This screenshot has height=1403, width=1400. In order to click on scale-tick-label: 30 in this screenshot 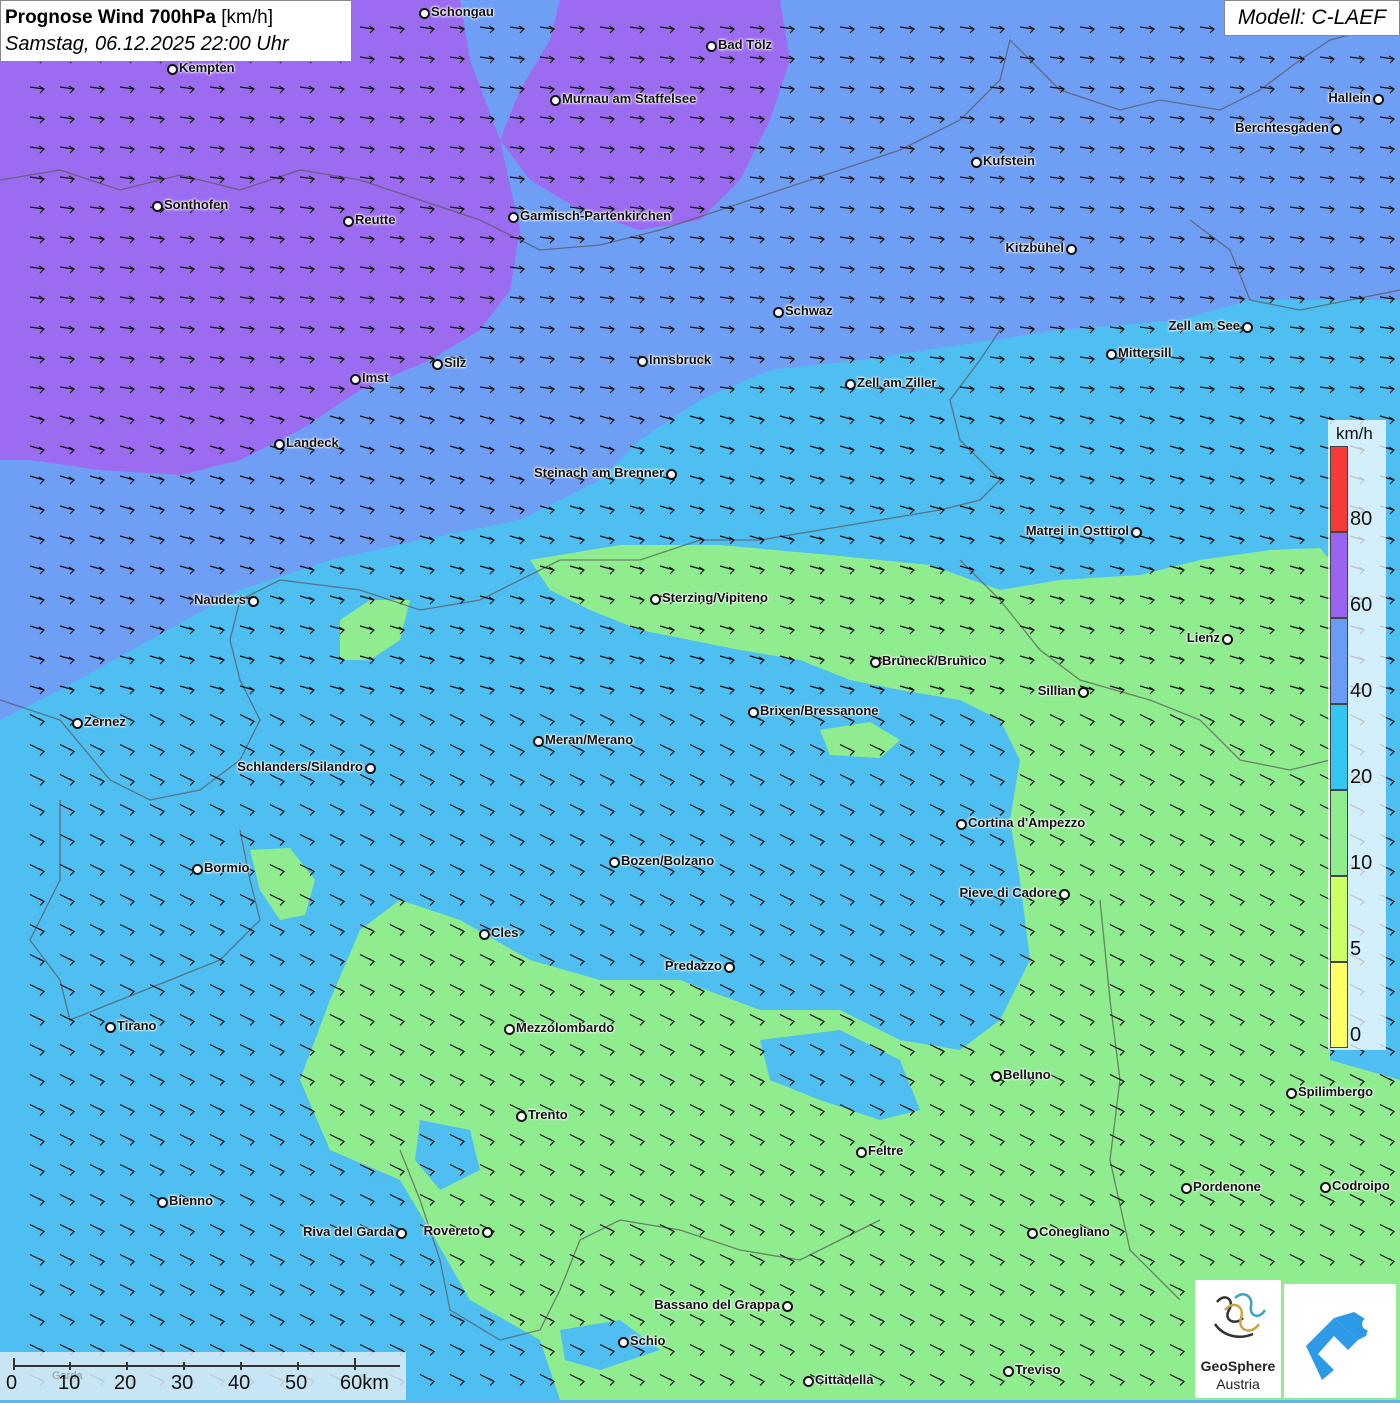, I will do `click(182, 1383)`.